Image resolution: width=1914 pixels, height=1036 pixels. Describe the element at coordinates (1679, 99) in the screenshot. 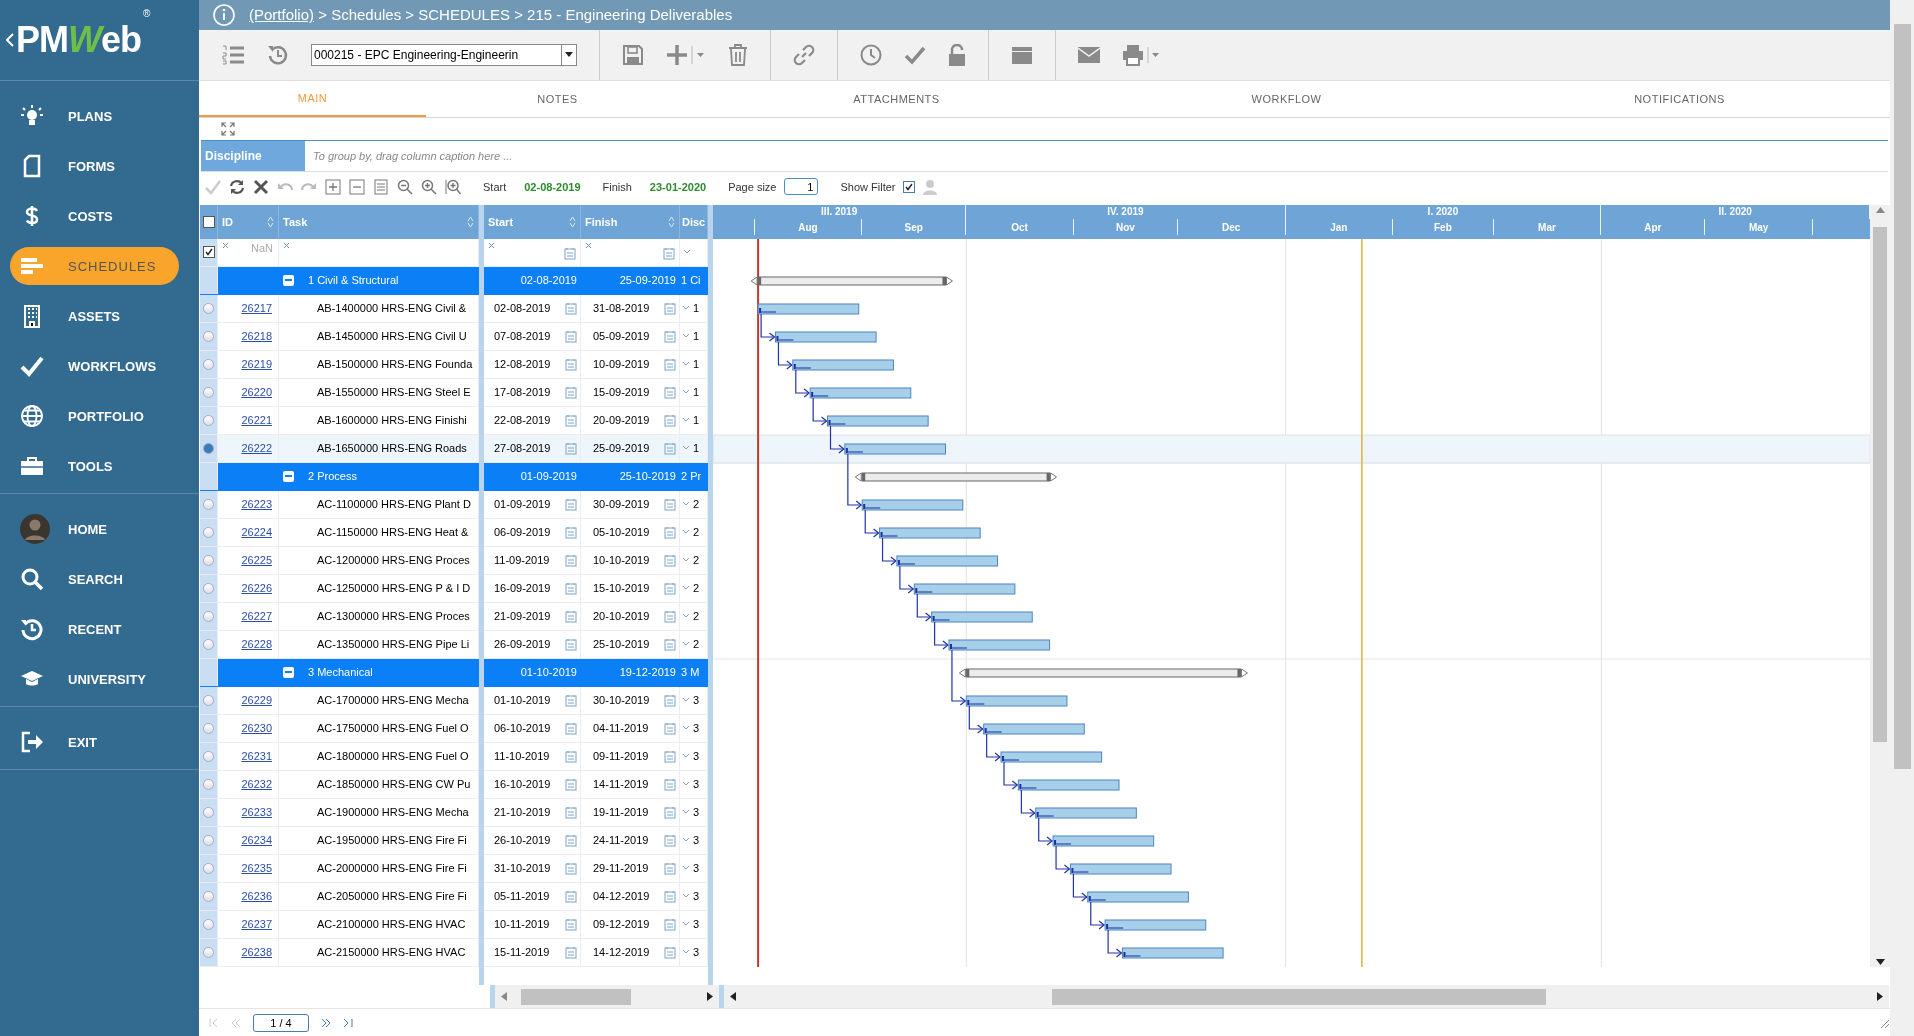

I see `tab: NOTIFICATIONS` at that location.